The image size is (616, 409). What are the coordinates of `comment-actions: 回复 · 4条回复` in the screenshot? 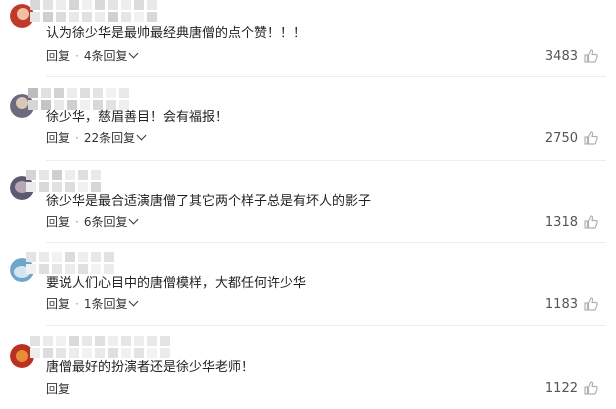 It's located at (92, 56).